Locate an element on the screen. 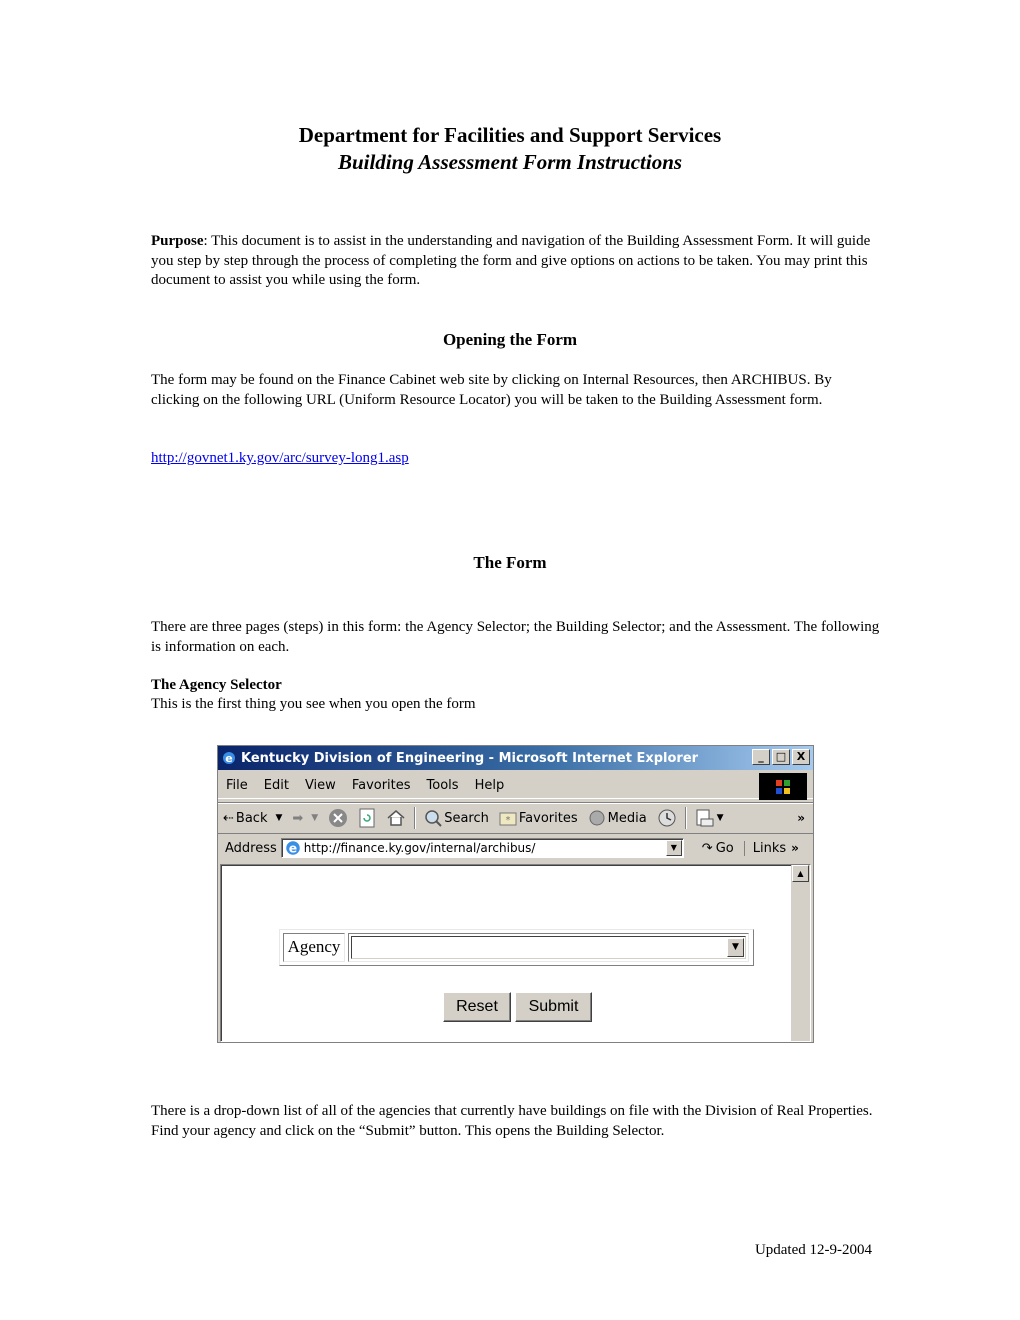 The image size is (1020, 1320). back-button: ⇠ Back ▼ is located at coordinates (252, 818).